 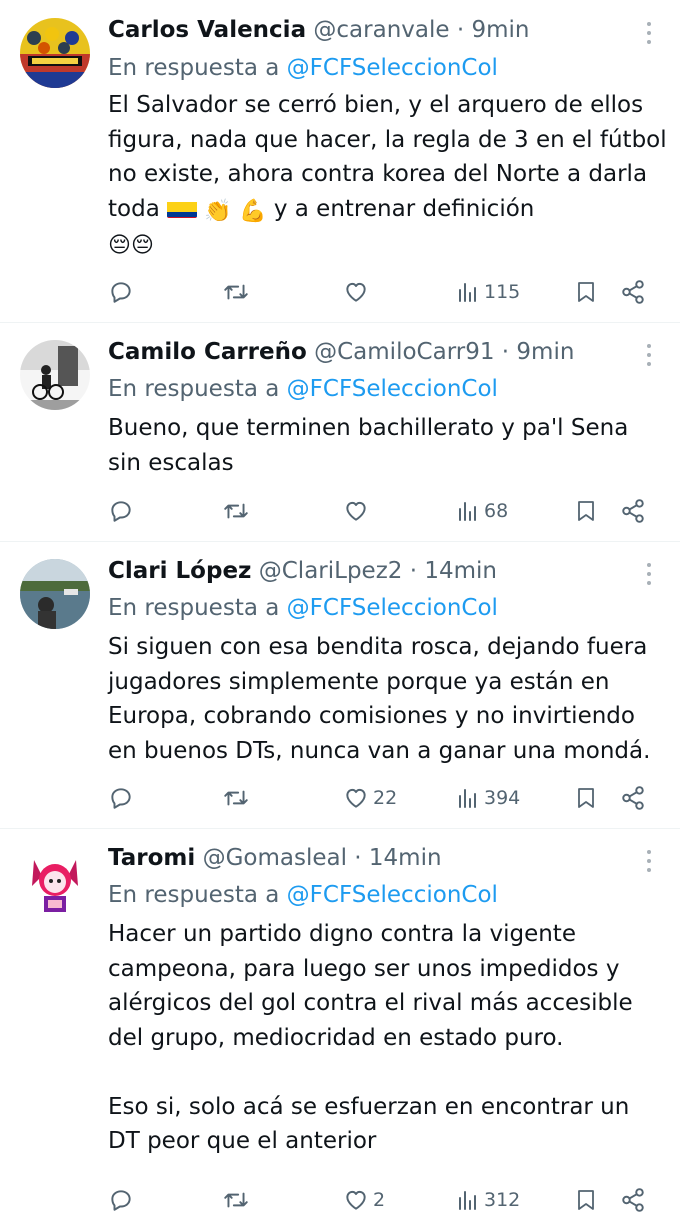 What do you see at coordinates (502, 1200) in the screenshot?
I see `views-count: 312` at bounding box center [502, 1200].